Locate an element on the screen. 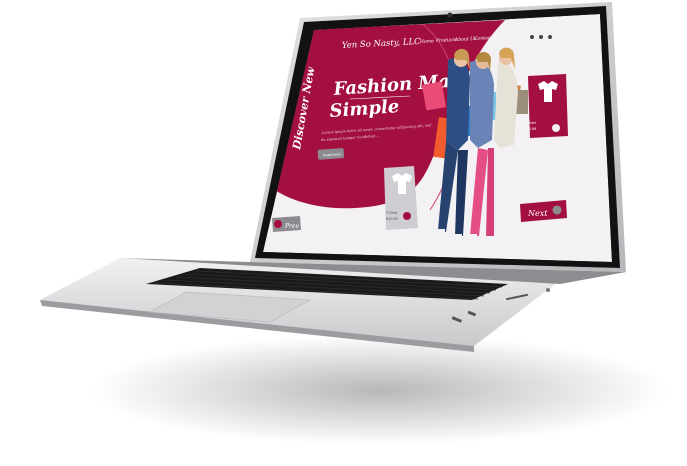 Image resolution: width=687 pixels, height=466 pixels. product-card-right: T-Shirt $10.99 is located at coordinates (546, 106).